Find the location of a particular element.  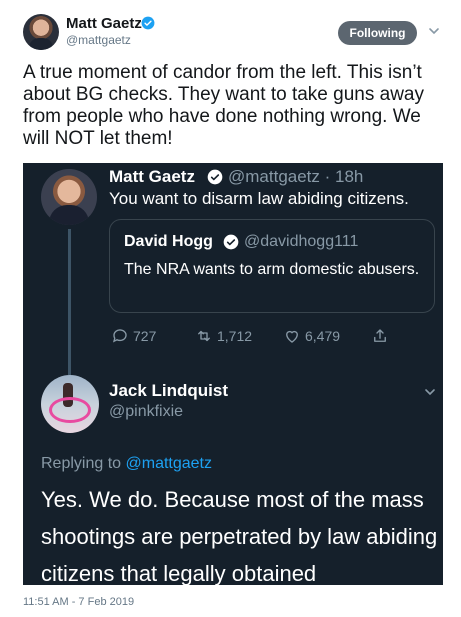

embedded-author-handle: @mattgaetz · 18h is located at coordinates (296, 176).